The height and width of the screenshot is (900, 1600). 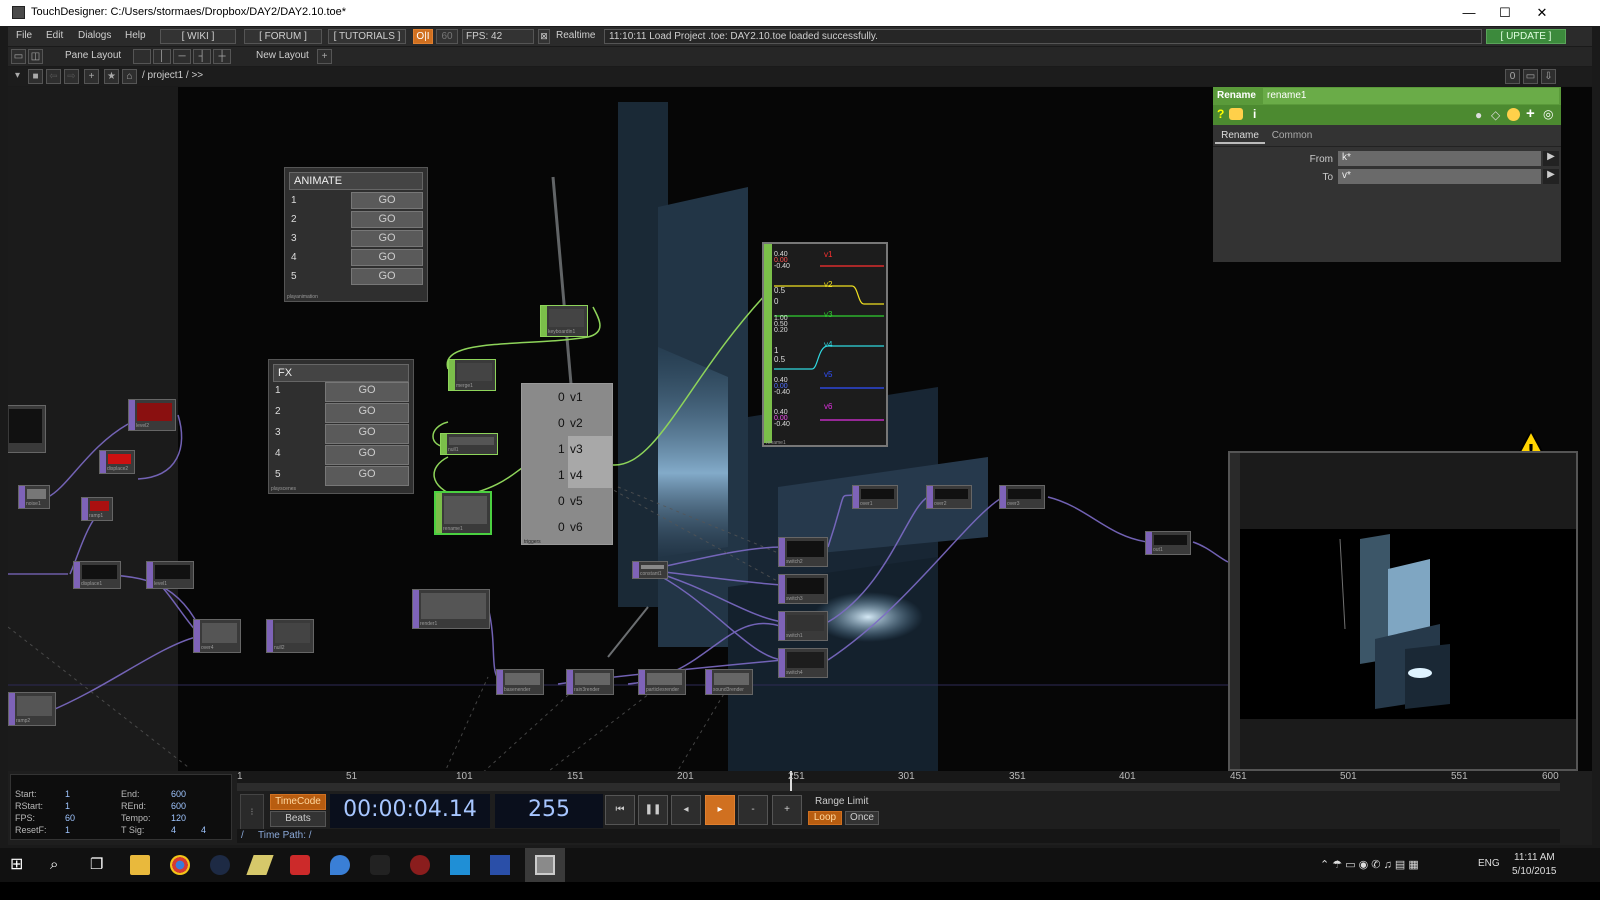 I want to click on op-node: switch3, so click(x=803, y=589).